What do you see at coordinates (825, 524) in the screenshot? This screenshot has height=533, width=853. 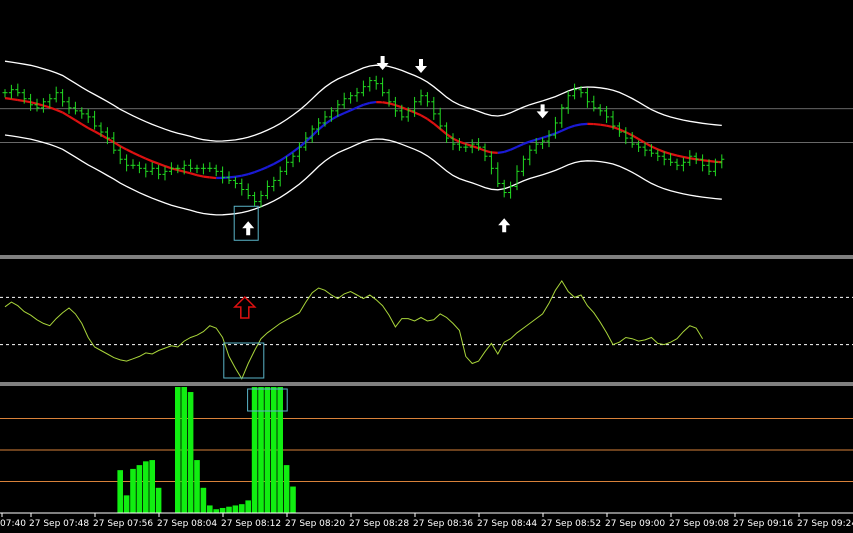 I see `time-tick-label: 27 Sep 09:24` at bounding box center [825, 524].